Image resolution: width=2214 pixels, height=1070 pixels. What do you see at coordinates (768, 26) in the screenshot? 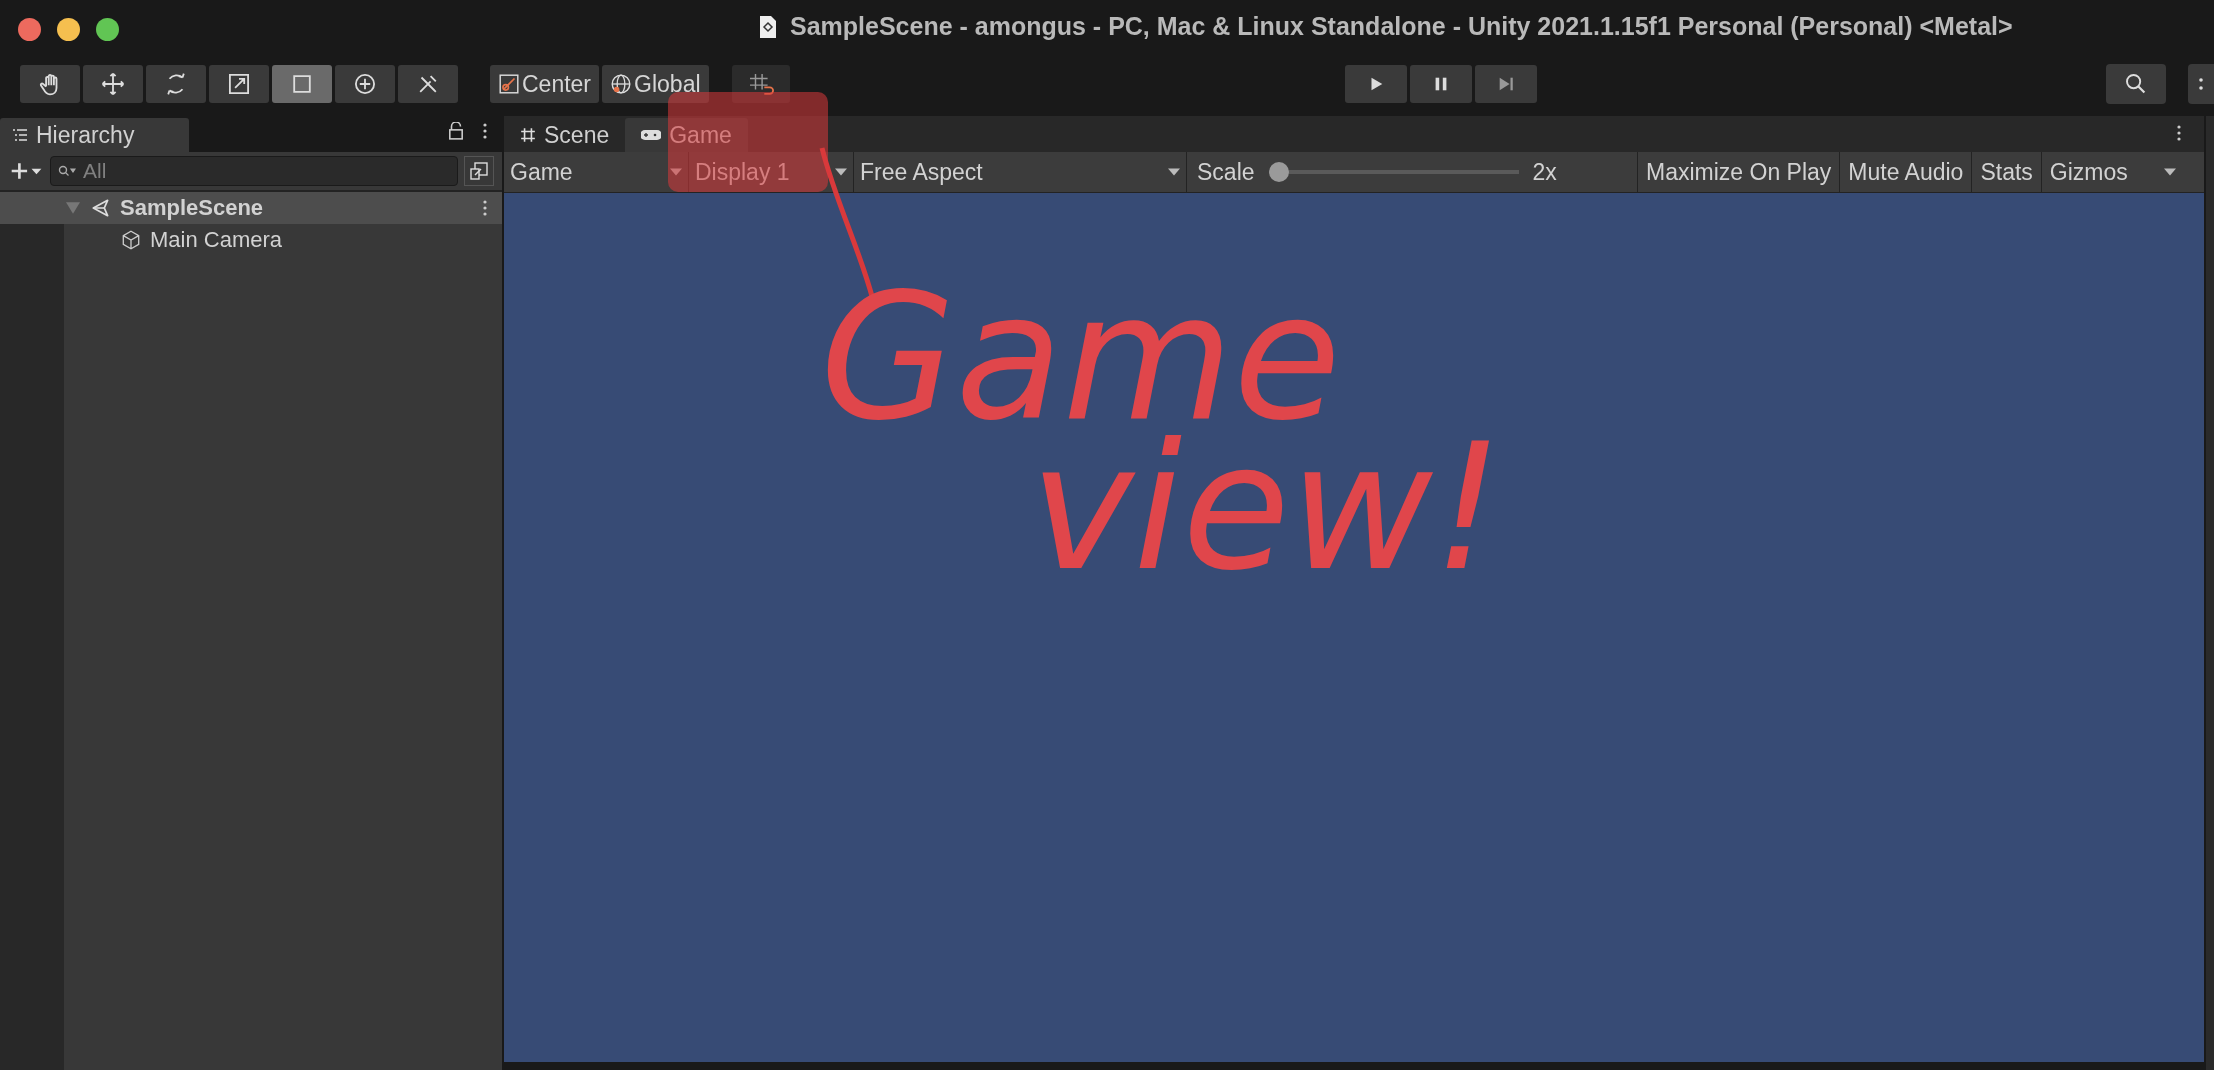
I see `document-icon` at bounding box center [768, 26].